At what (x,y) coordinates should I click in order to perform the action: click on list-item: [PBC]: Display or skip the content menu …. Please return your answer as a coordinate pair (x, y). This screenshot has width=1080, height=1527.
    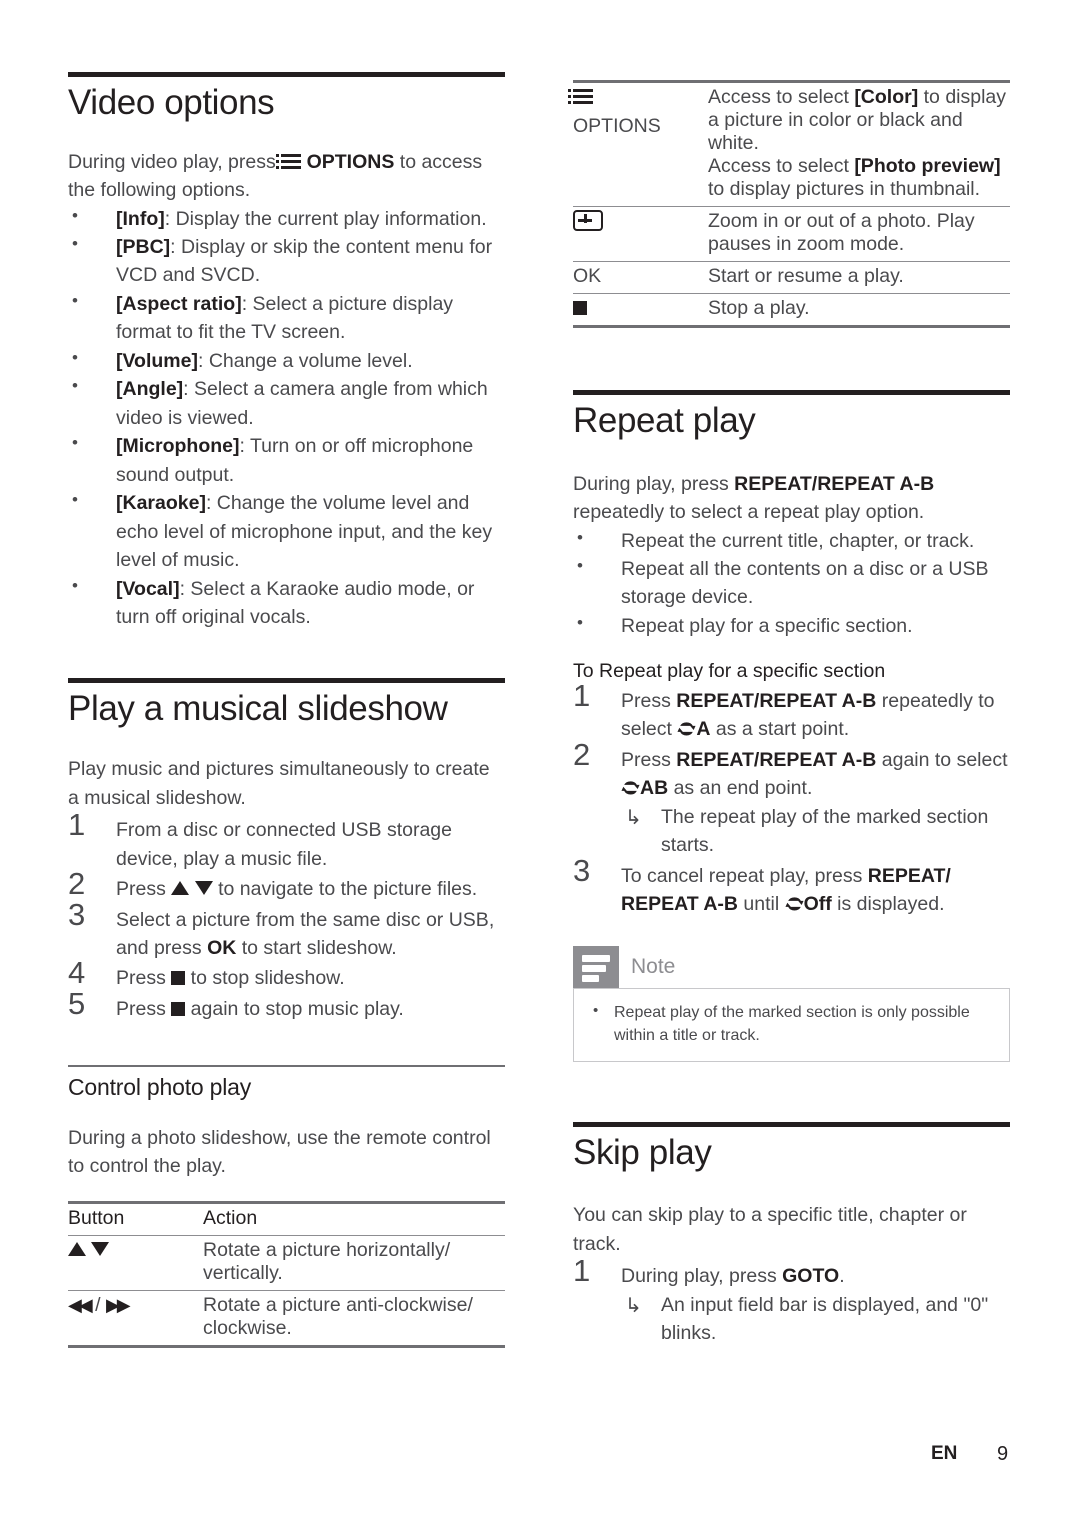
    Looking at the image, I should click on (286, 261).